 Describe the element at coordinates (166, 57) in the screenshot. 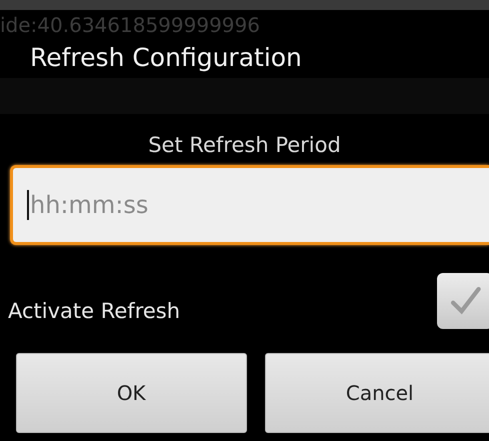

I see `dialog-title: Refresh Configuration` at that location.